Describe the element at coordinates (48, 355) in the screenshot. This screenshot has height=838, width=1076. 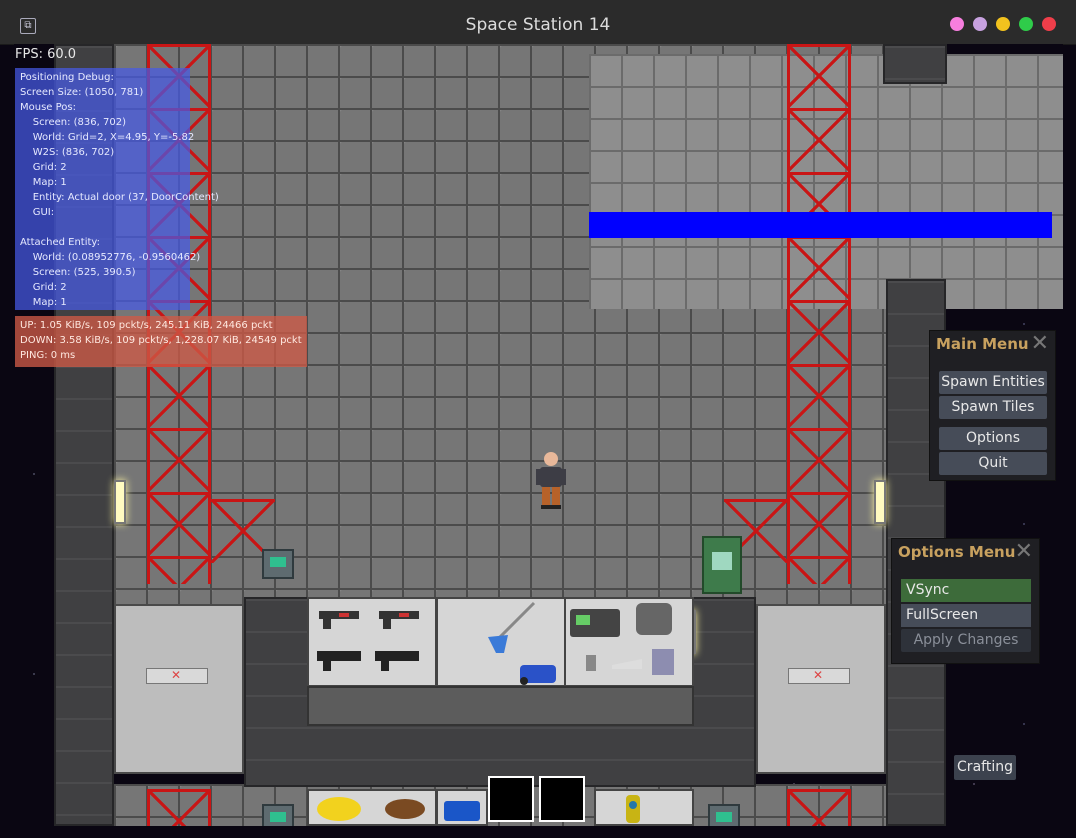
I see `network-stat-line: PING: 0 ms` at that location.